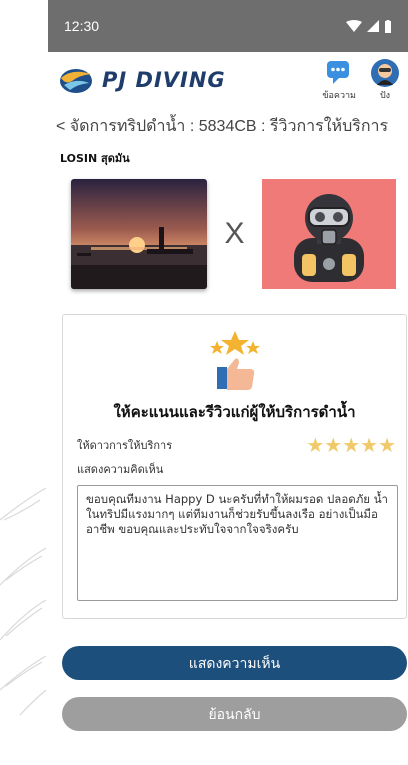 The height and width of the screenshot is (765, 408). I want to click on status-bar: 12:30, so click(228, 26).